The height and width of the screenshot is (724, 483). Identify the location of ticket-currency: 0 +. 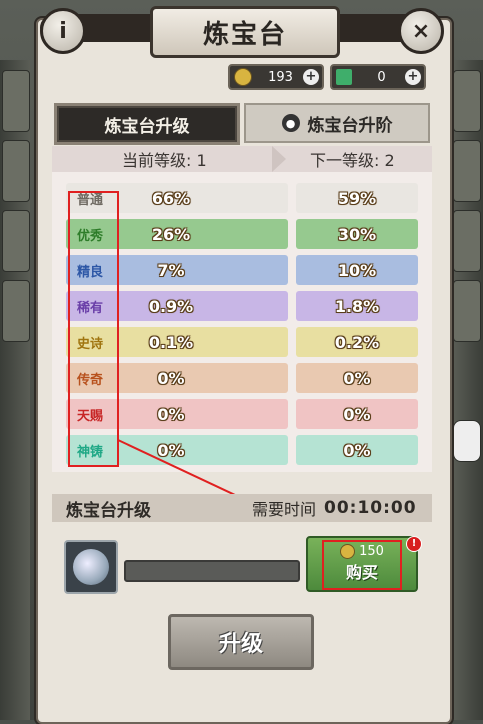
(378, 77).